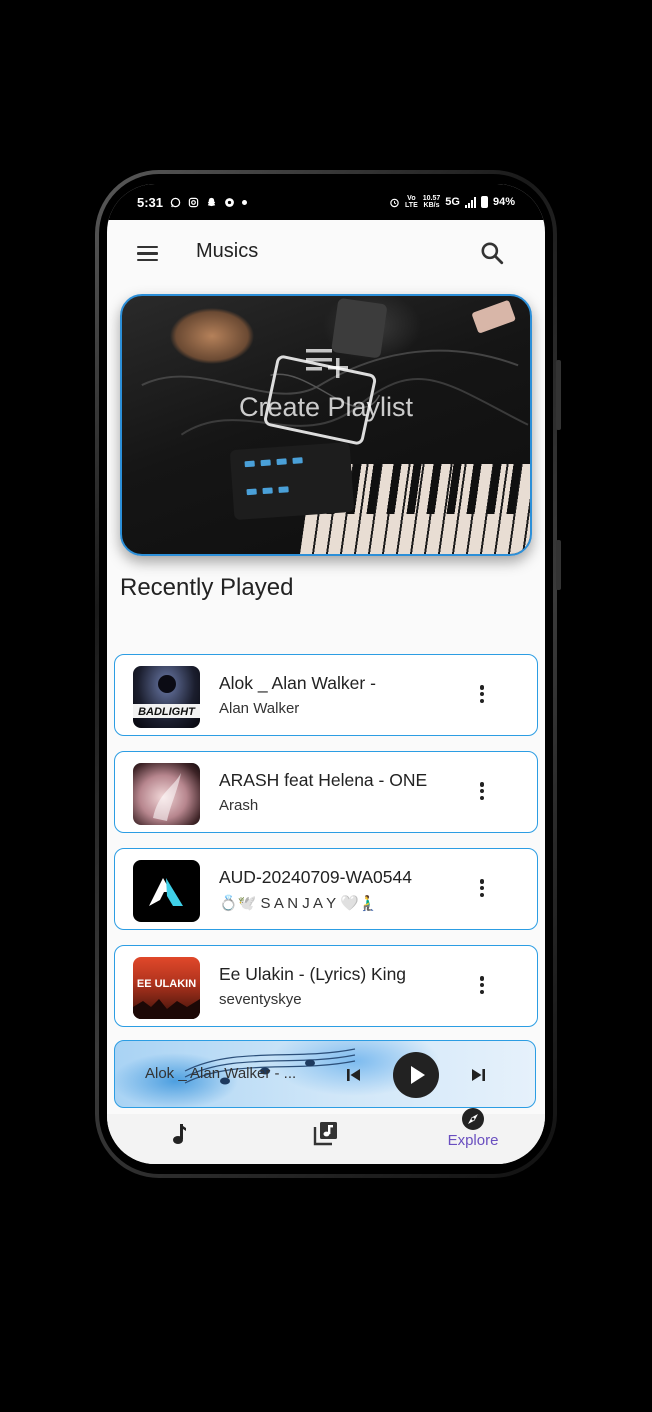 Image resolution: width=652 pixels, height=1412 pixels. Describe the element at coordinates (260, 999) in the screenshot. I see `song-artist: seventyskye` at that location.